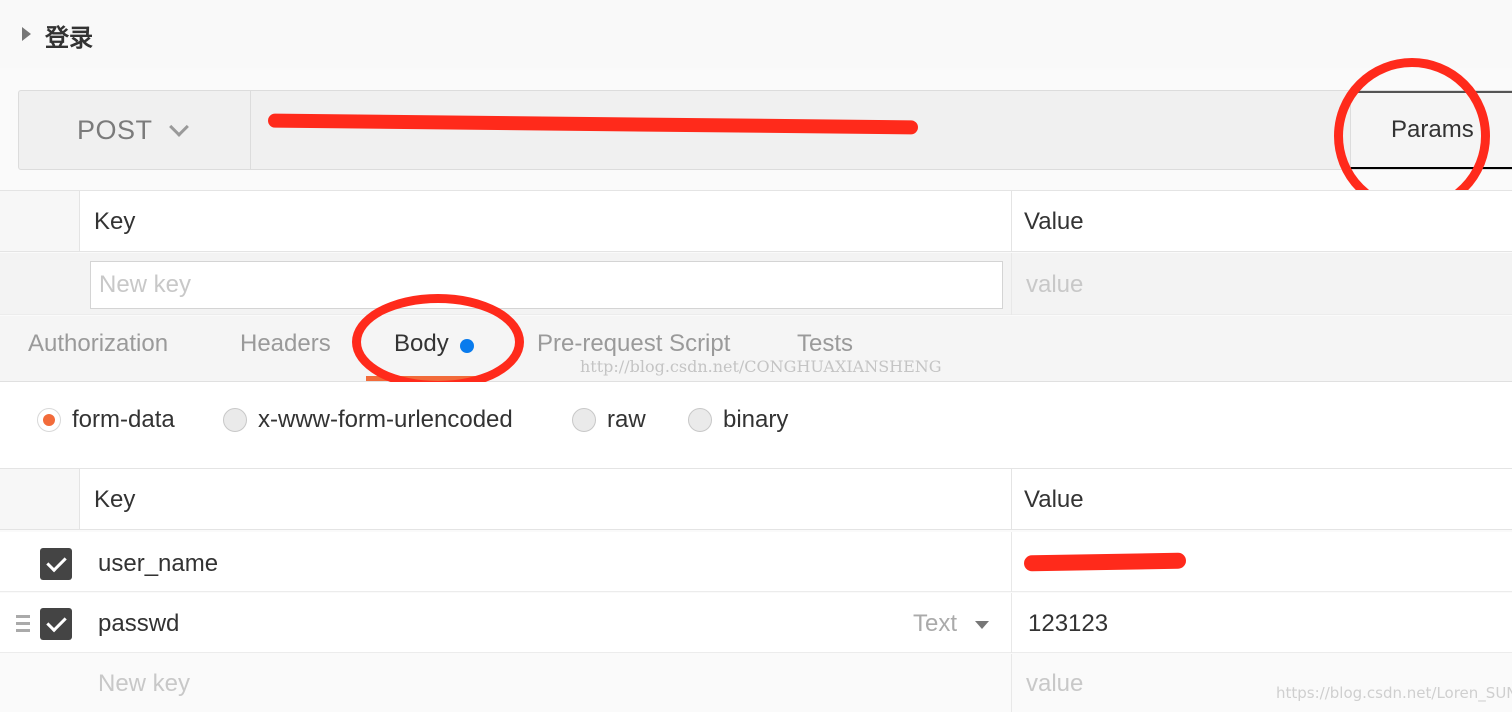 Image resolution: width=1512 pixels, height=712 pixels. I want to click on body-header-gutter, so click(40, 499).